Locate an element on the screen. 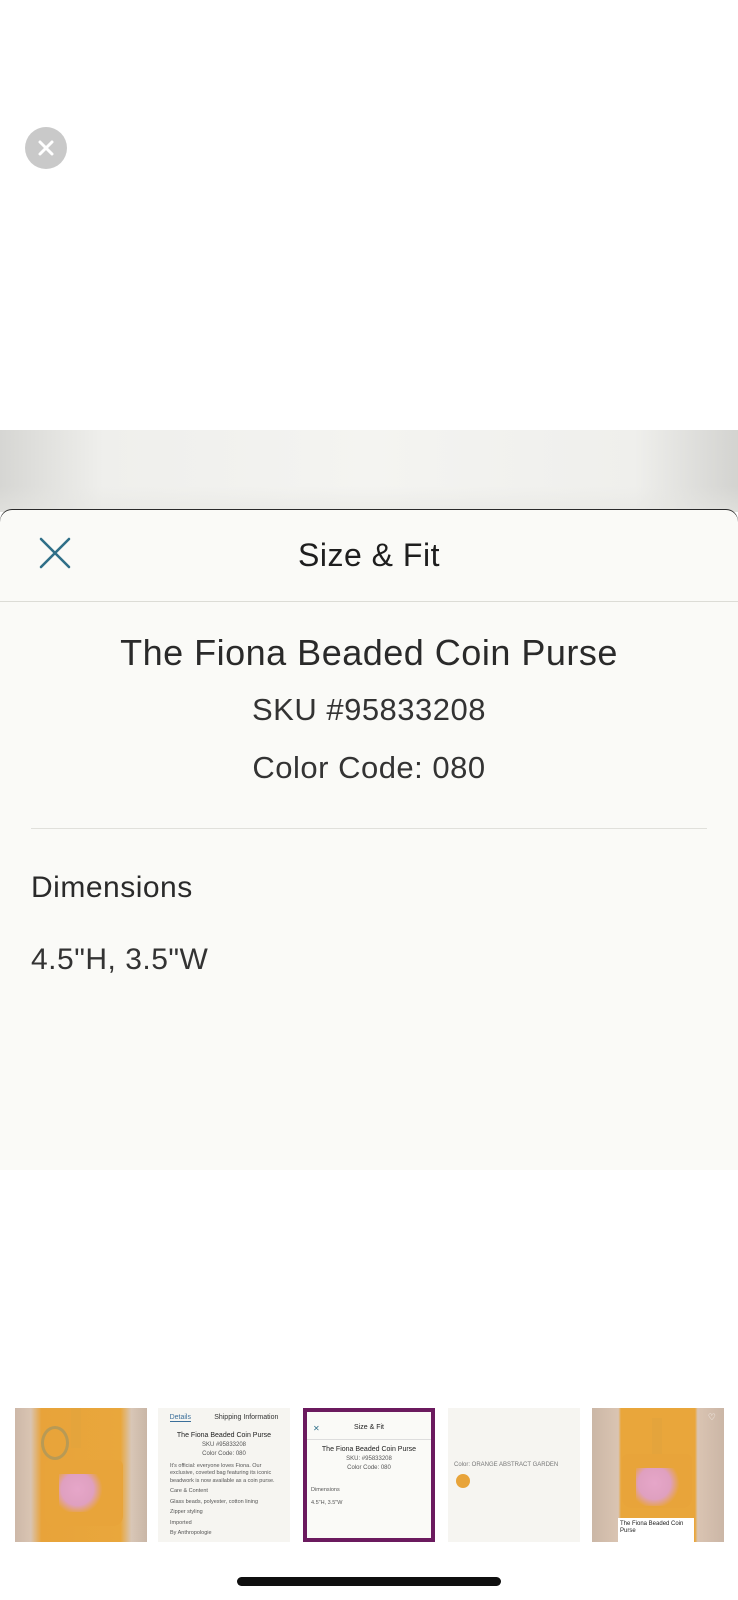  close-icon: ✕ is located at coordinates (316, 1428).